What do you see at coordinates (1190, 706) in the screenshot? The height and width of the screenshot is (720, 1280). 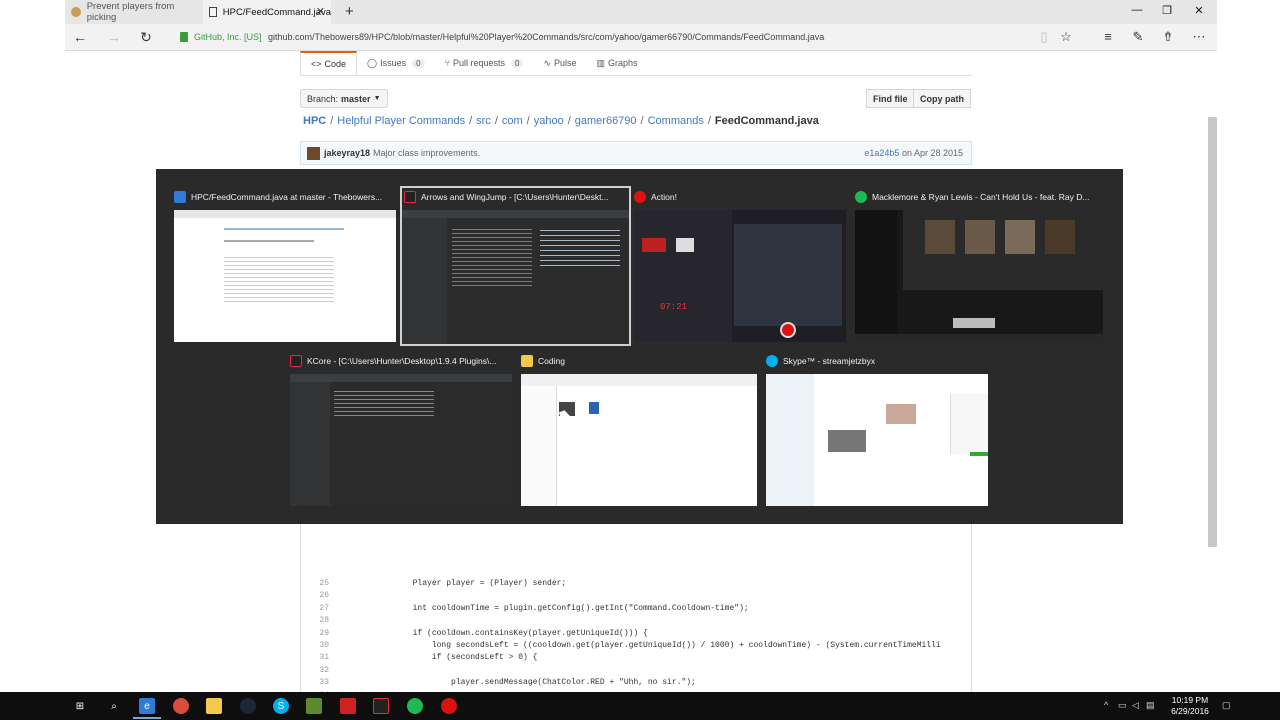 I see `system-clock: 10:19 PM 6/29/2016` at bounding box center [1190, 706].